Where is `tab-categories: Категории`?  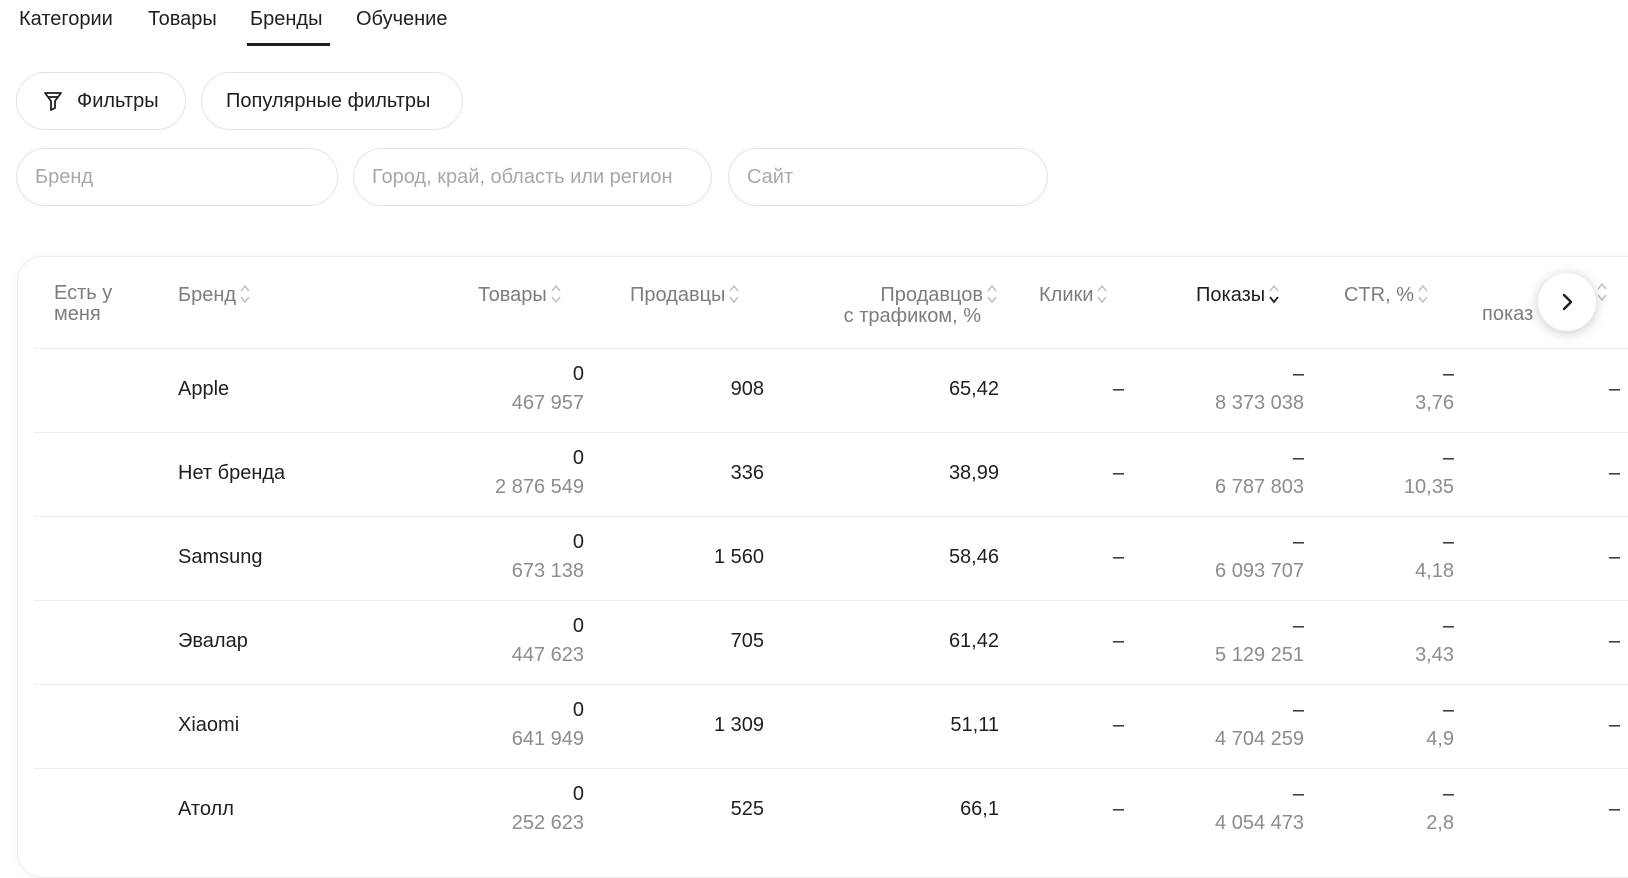 tab-categories: Категории is located at coordinates (66, 19).